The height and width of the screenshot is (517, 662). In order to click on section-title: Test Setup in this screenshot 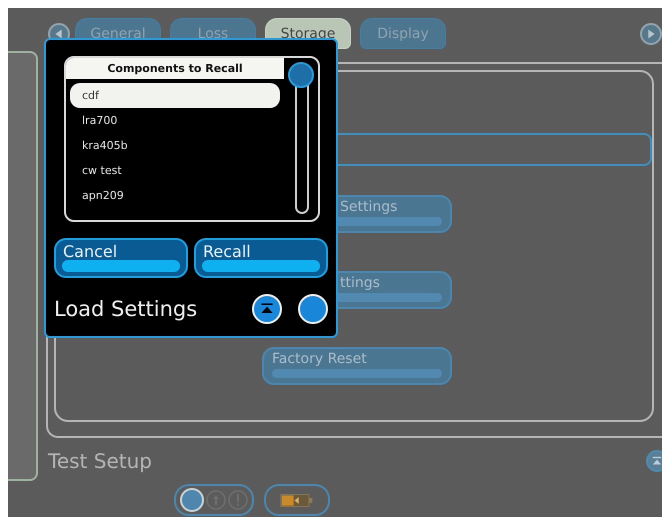, I will do `click(100, 461)`.